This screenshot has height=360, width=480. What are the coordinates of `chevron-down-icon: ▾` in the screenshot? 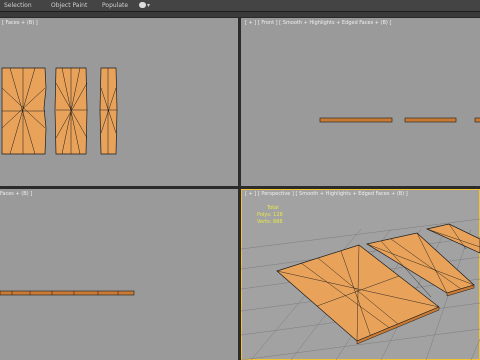 It's located at (148, 5).